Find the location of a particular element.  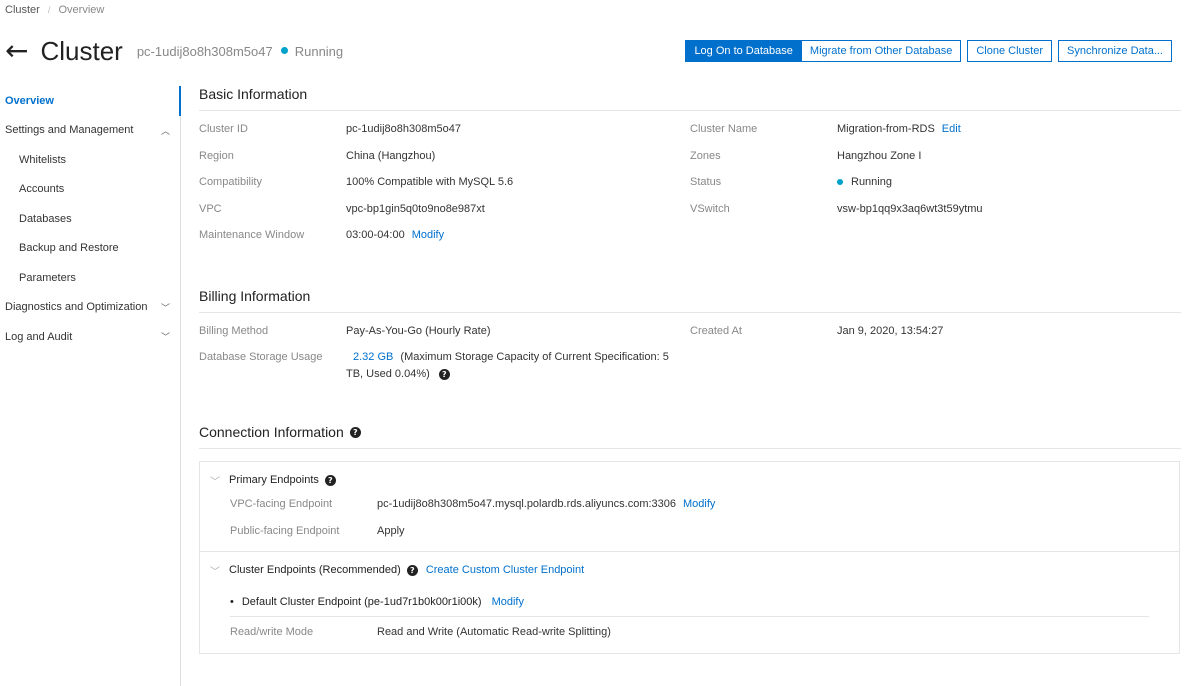

section-title-text: Basic Information is located at coordinates (253, 94).